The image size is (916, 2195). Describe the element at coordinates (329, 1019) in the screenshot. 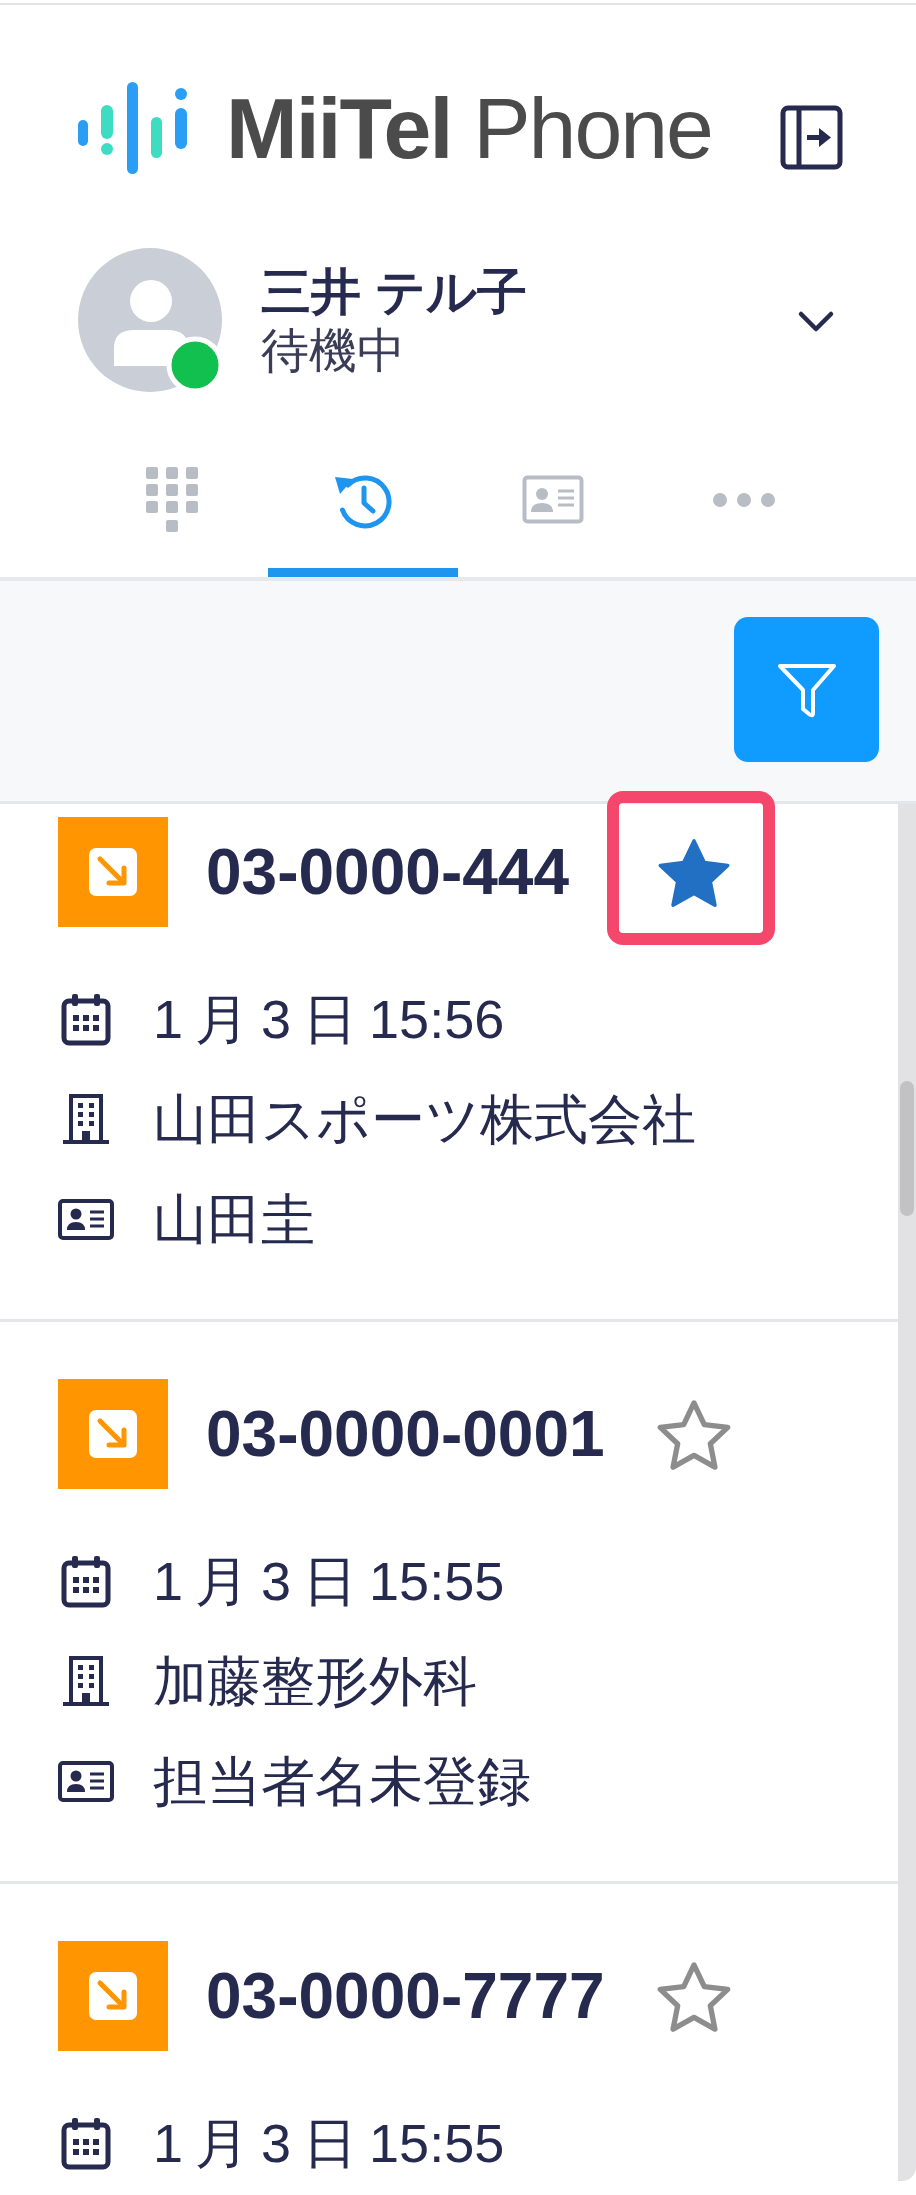

I see `call-date: 1 月 3 日 15:56` at that location.